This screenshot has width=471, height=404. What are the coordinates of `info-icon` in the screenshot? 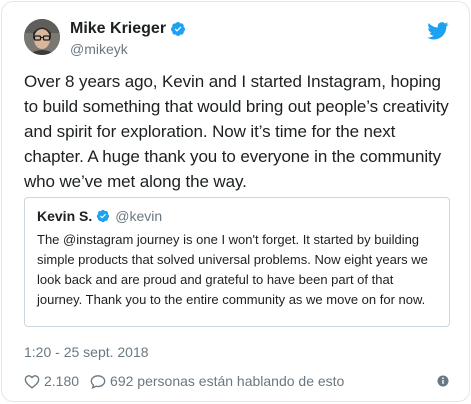 It's located at (443, 381).